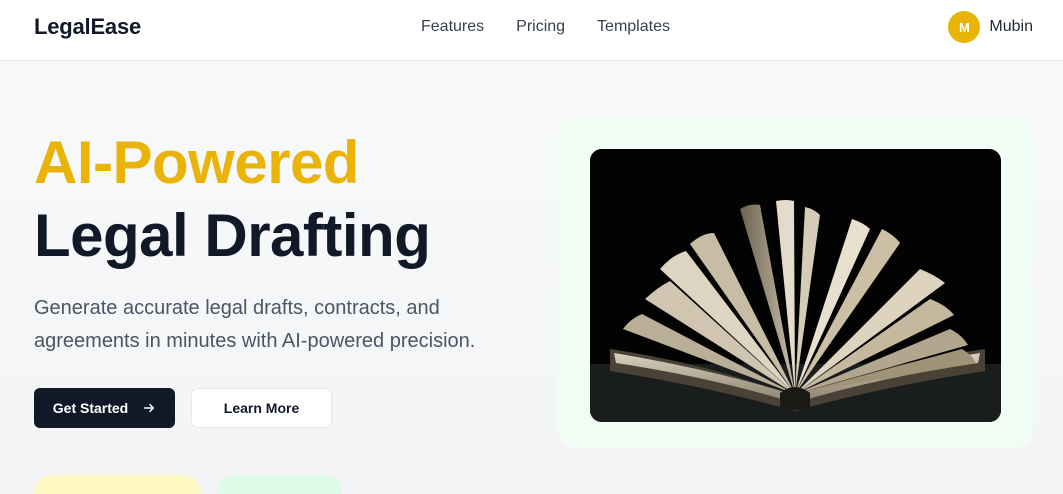 The width and height of the screenshot is (1063, 494). What do you see at coordinates (452, 27) in the screenshot?
I see `nav-link-features: Features` at bounding box center [452, 27].